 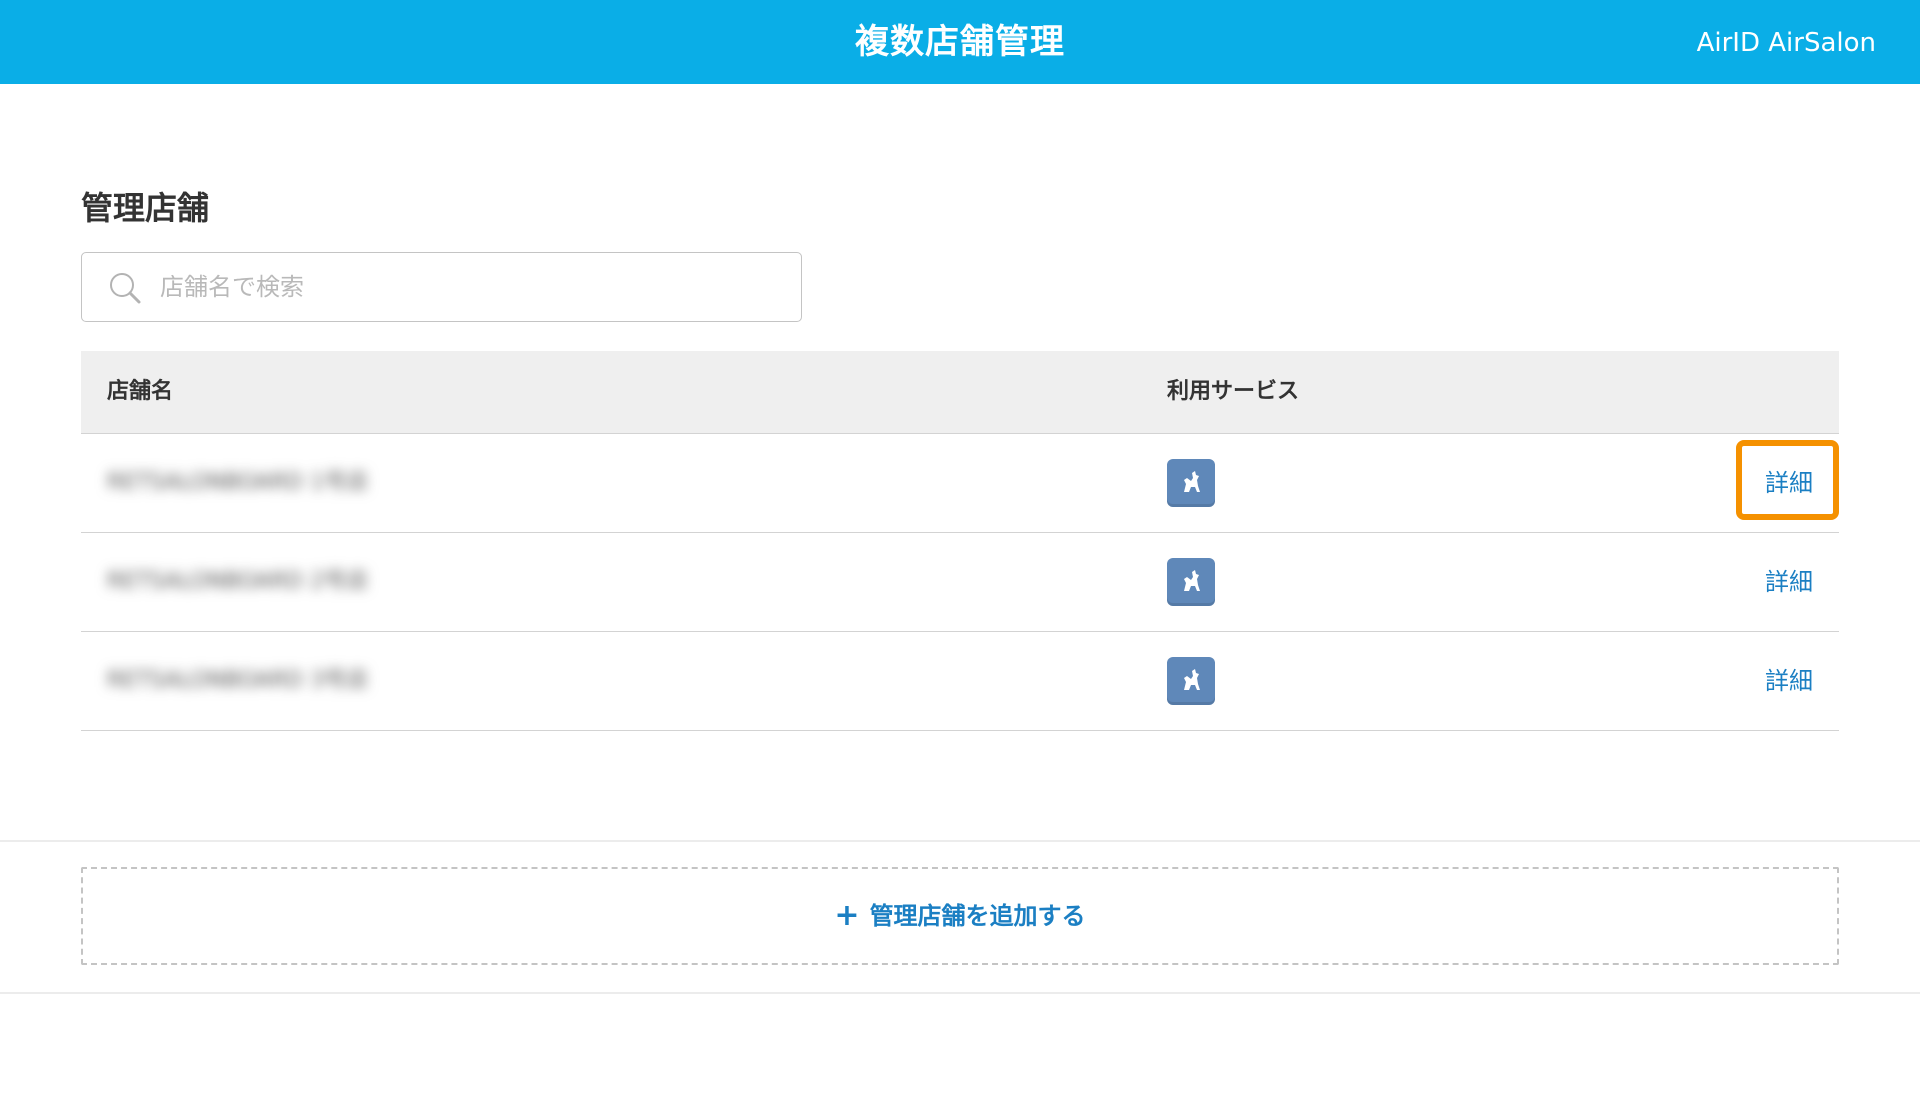 I want to click on section-title: 管理店舗, so click(x=145, y=208).